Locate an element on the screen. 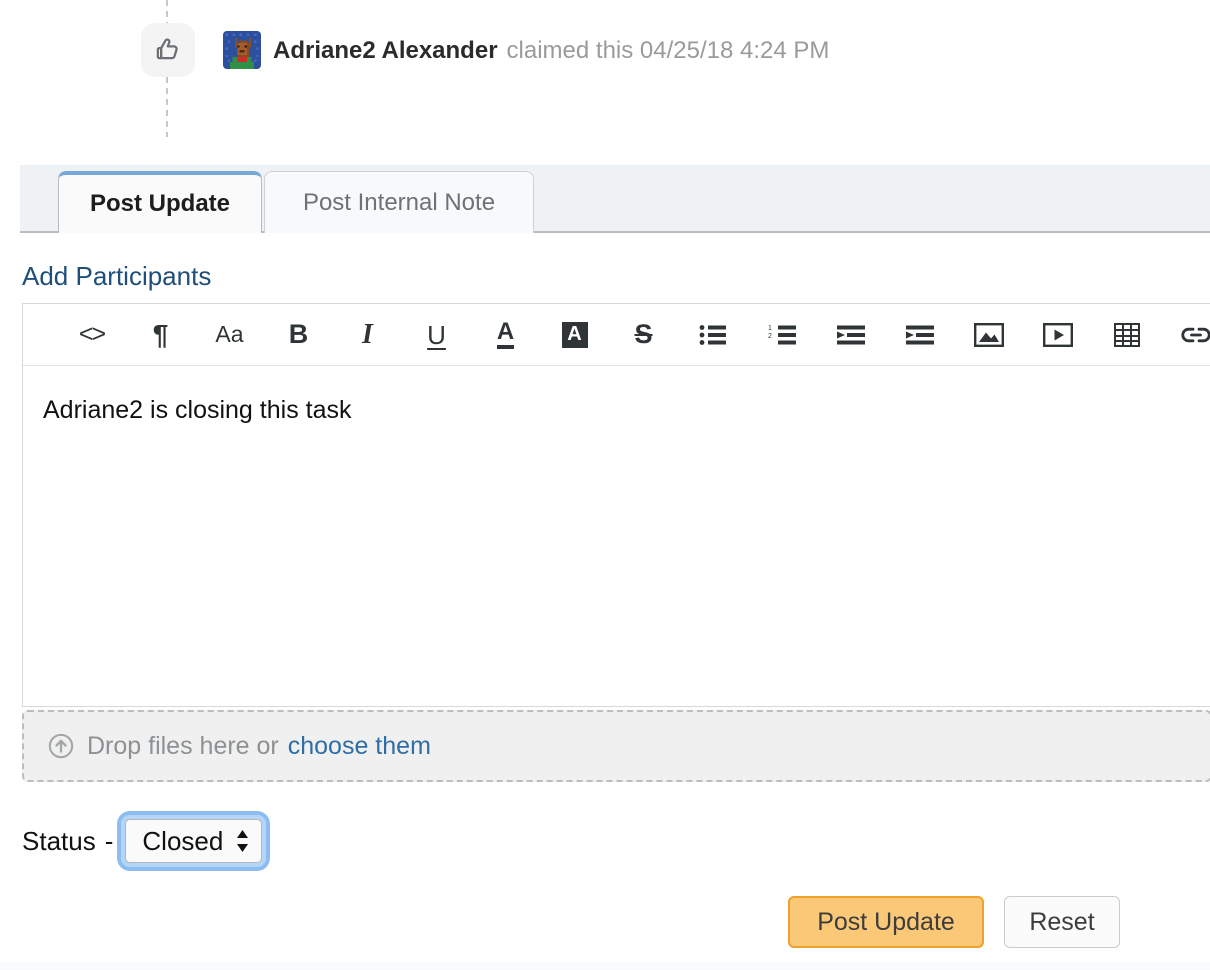  status-select: Closed is located at coordinates (194, 841).